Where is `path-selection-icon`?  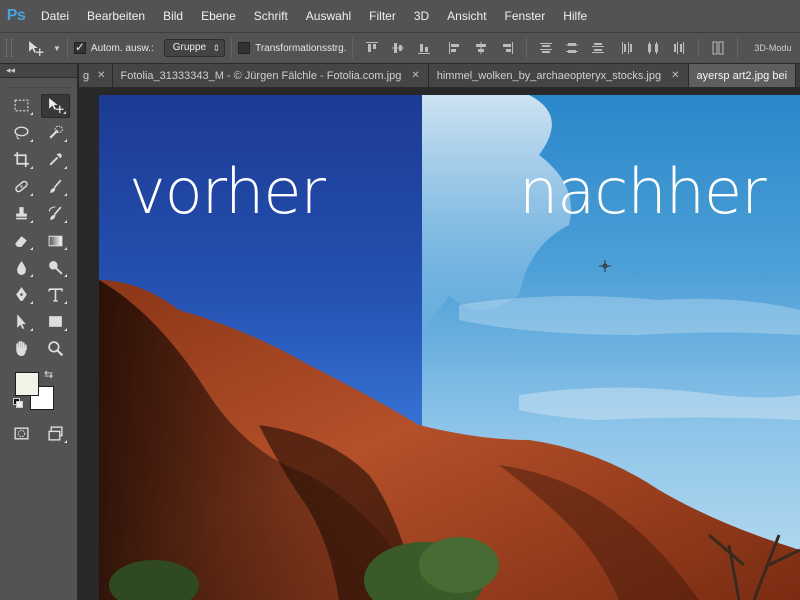
path-selection-icon is located at coordinates (21, 321).